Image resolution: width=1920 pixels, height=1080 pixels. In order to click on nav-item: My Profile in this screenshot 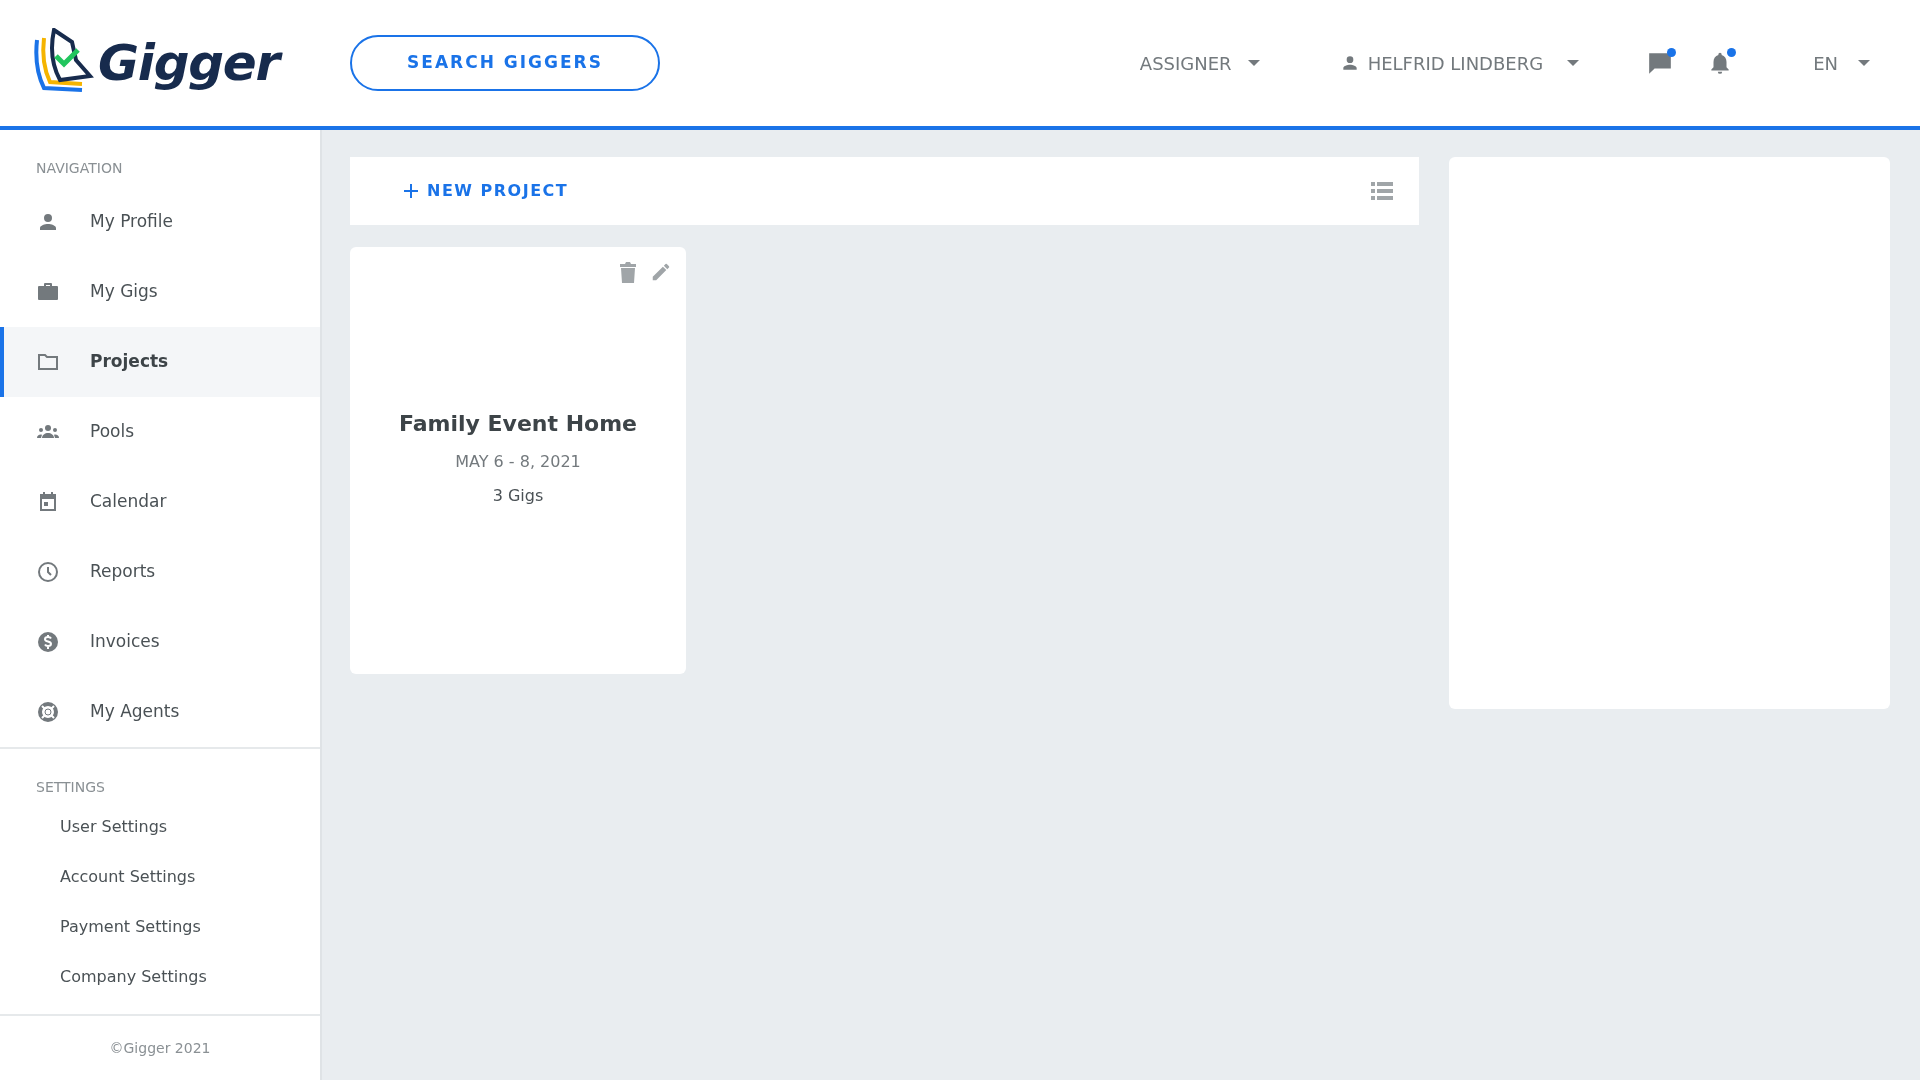, I will do `click(160, 222)`.